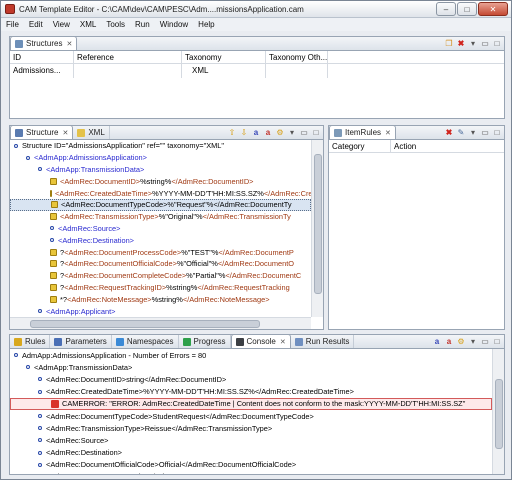 The width and height of the screenshot is (512, 480). What do you see at coordinates (244, 133) in the screenshot?
I see `move-down-icon: ⇩` at bounding box center [244, 133].